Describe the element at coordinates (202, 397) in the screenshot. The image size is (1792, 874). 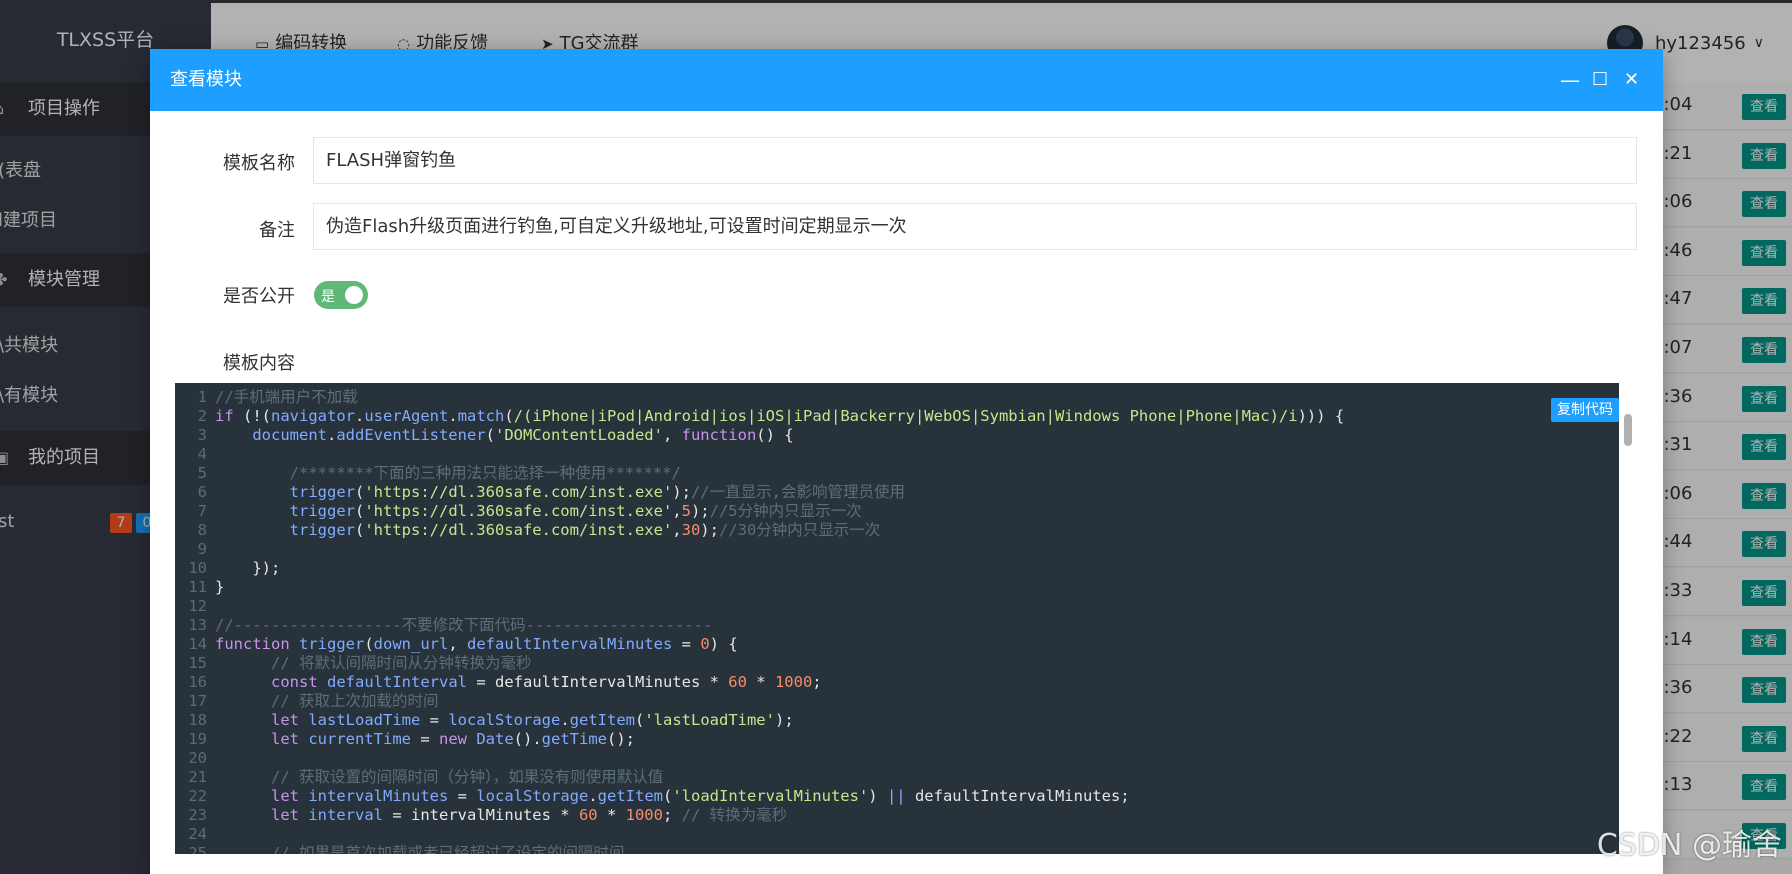
I see `line-number: 1` at that location.